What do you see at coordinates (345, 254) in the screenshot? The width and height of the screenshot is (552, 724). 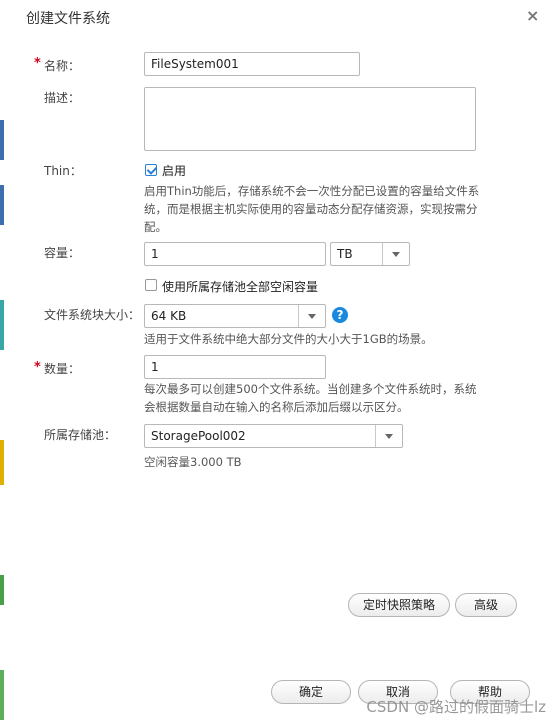 I see `capacity-unit-value: TB` at bounding box center [345, 254].